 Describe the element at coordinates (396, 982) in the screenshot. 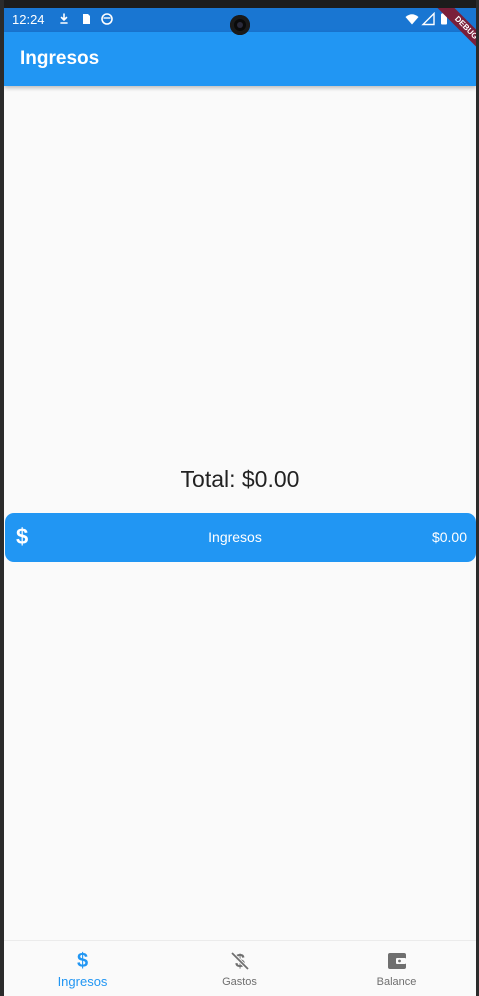

I see `nav-label-balance: Balance` at that location.